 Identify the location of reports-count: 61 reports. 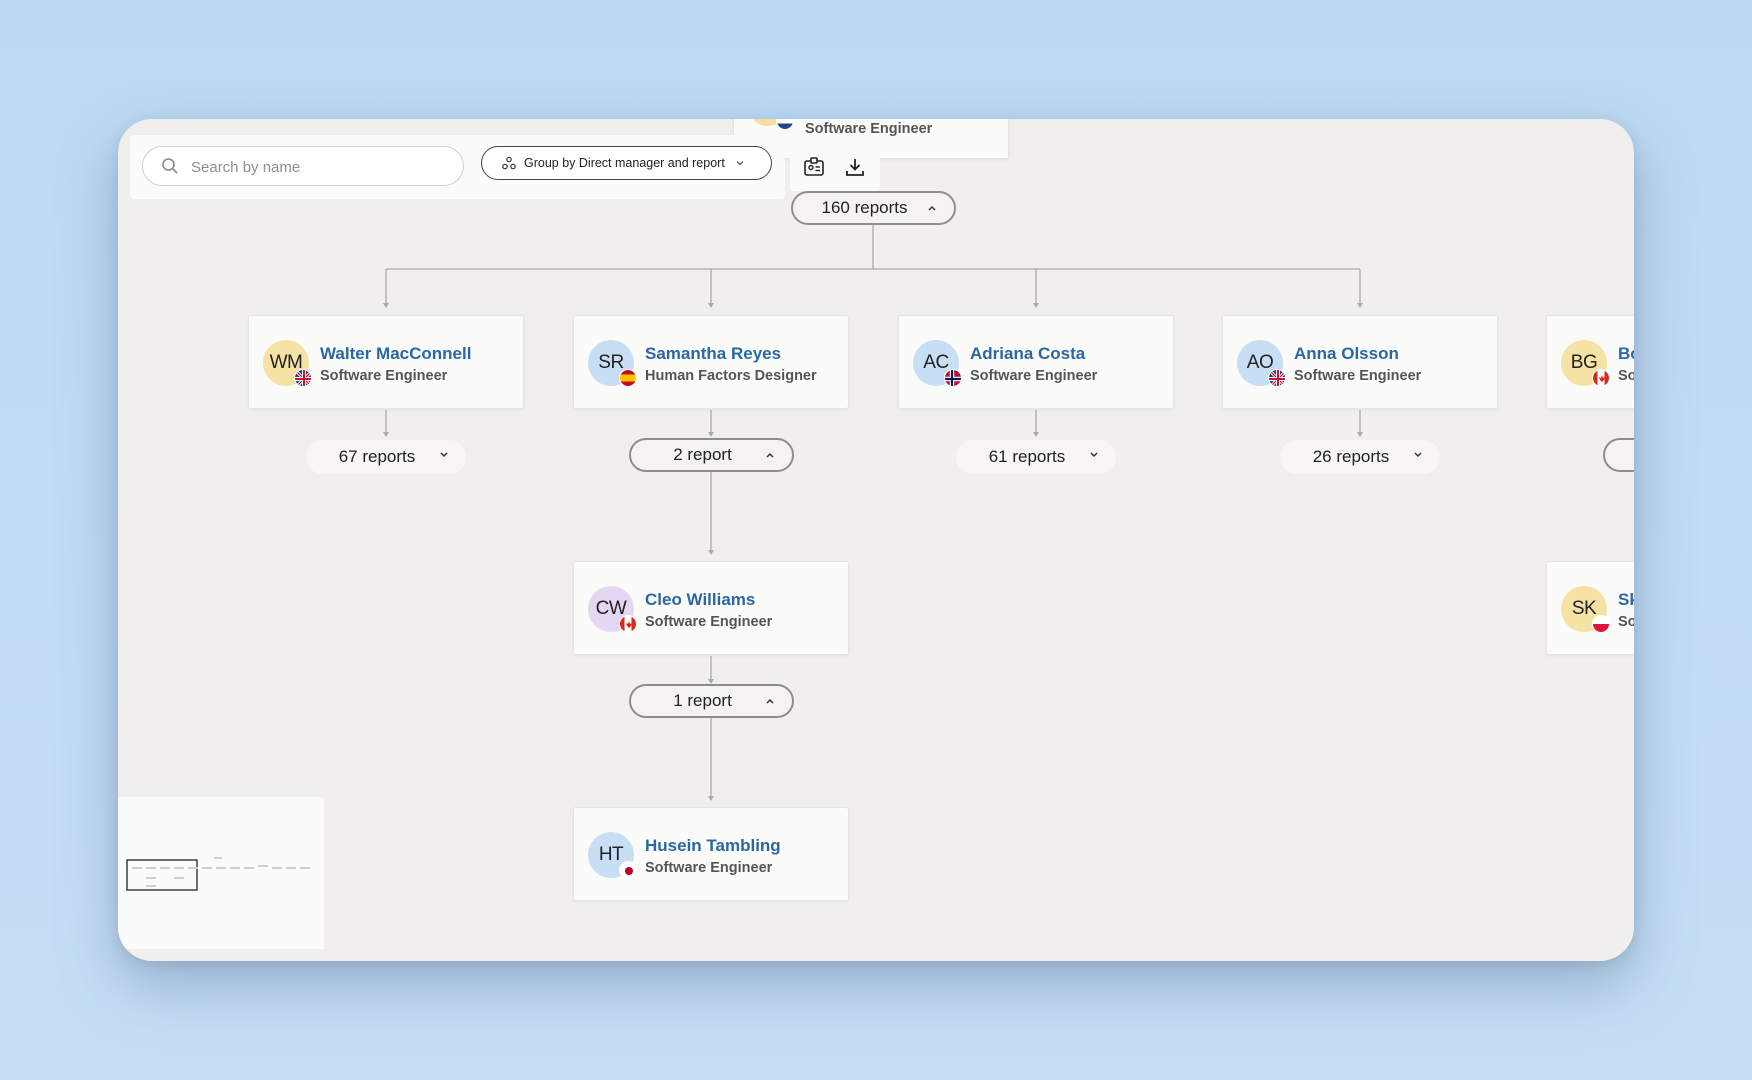
(1027, 456).